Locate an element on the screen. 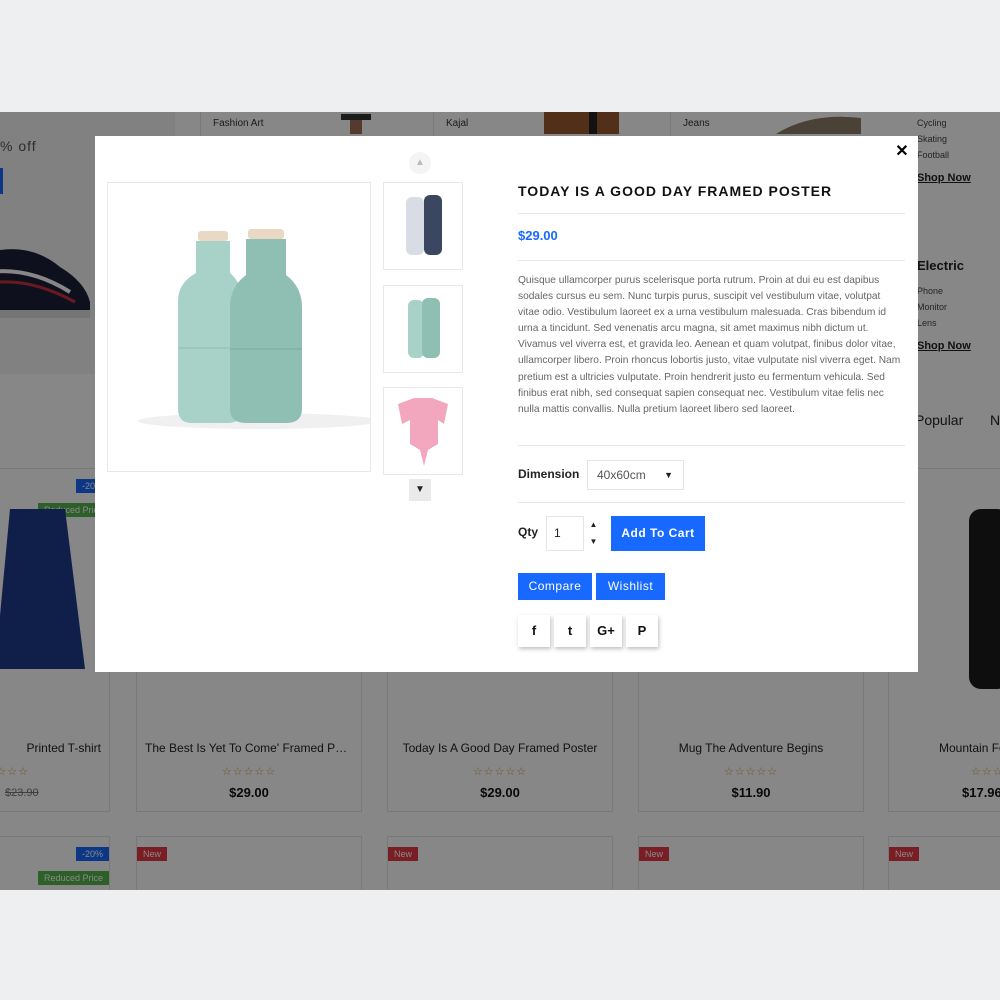 The width and height of the screenshot is (1000, 1000). dimension-select: 40x60cm ▼ is located at coordinates (635, 475).